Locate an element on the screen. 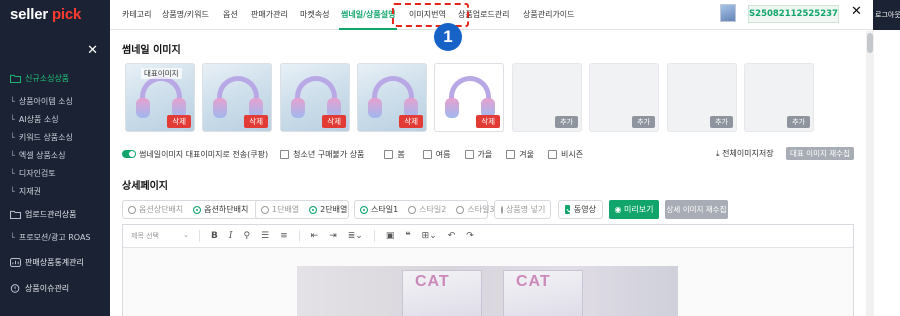 The height and width of the screenshot is (316, 900). link-icon: ⚲ is located at coordinates (246, 236).